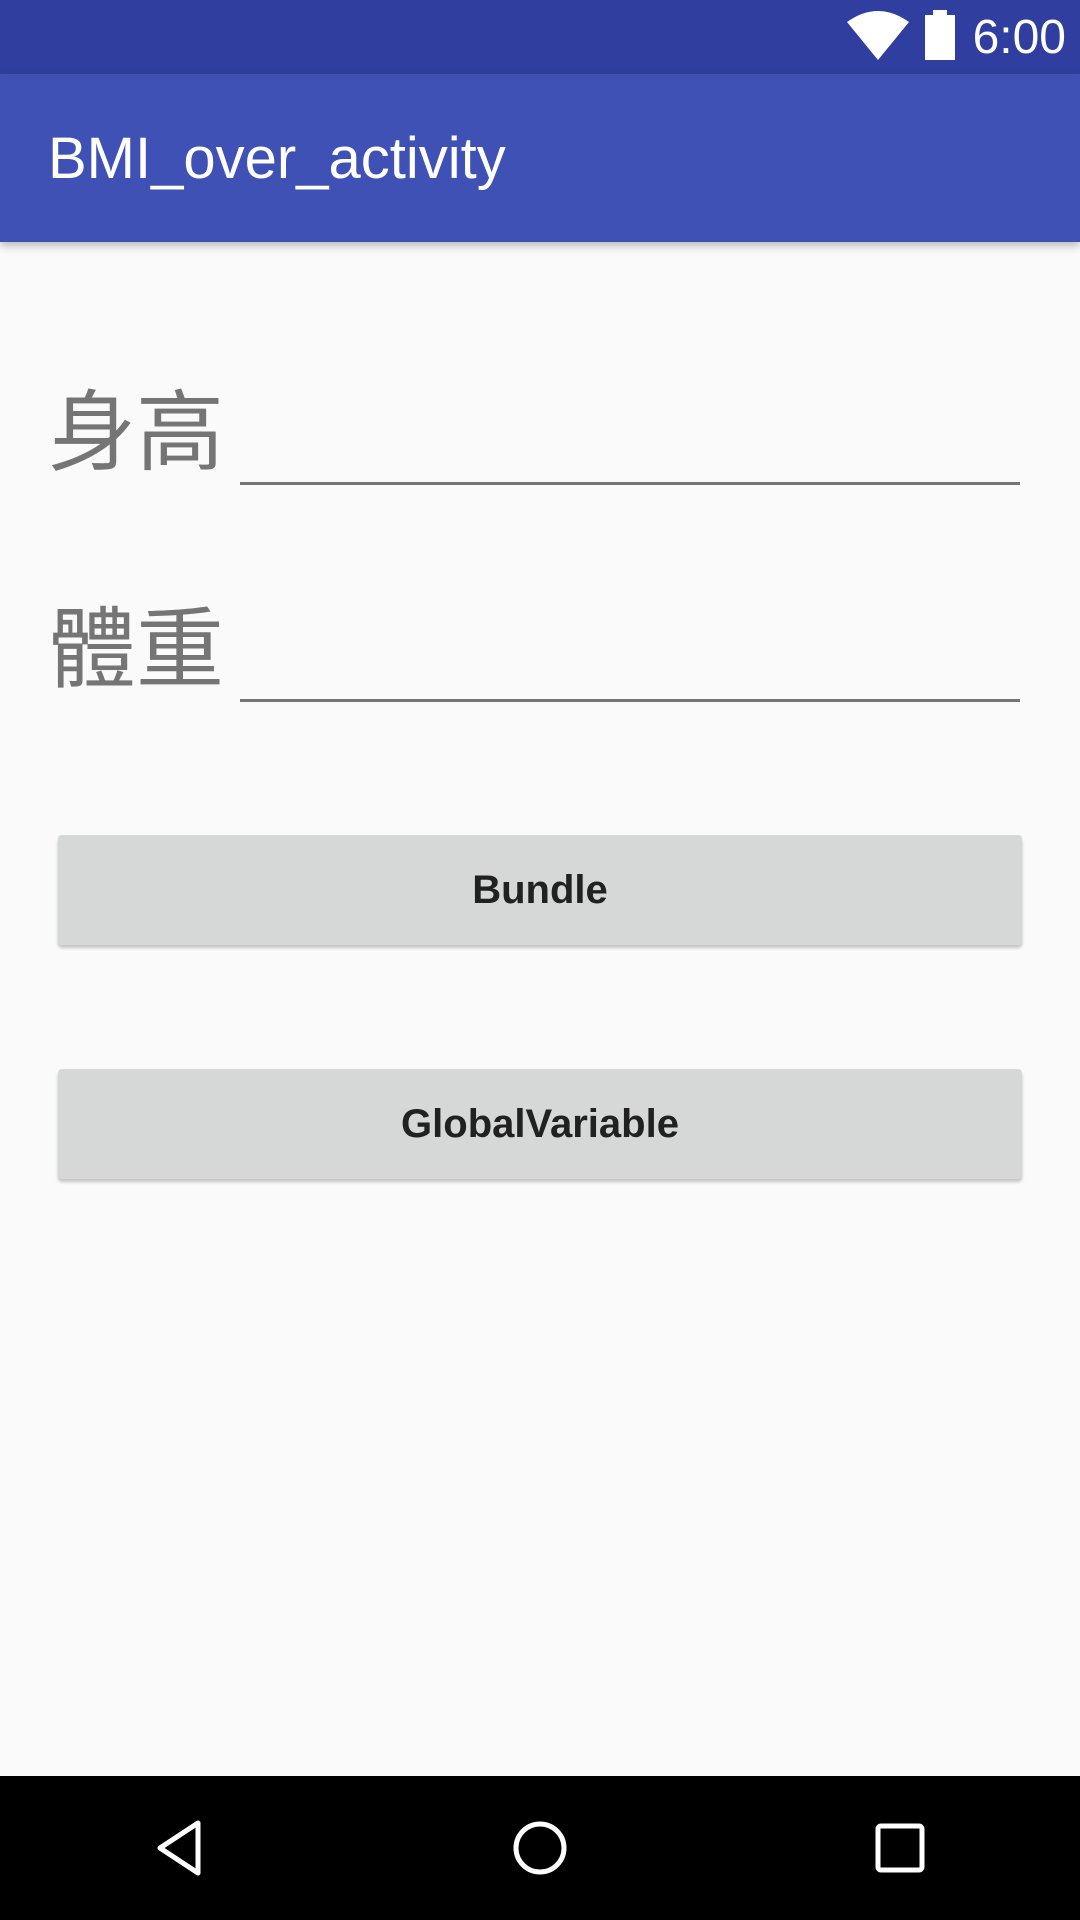 This screenshot has width=1080, height=1920. I want to click on home-icon, so click(540, 1848).